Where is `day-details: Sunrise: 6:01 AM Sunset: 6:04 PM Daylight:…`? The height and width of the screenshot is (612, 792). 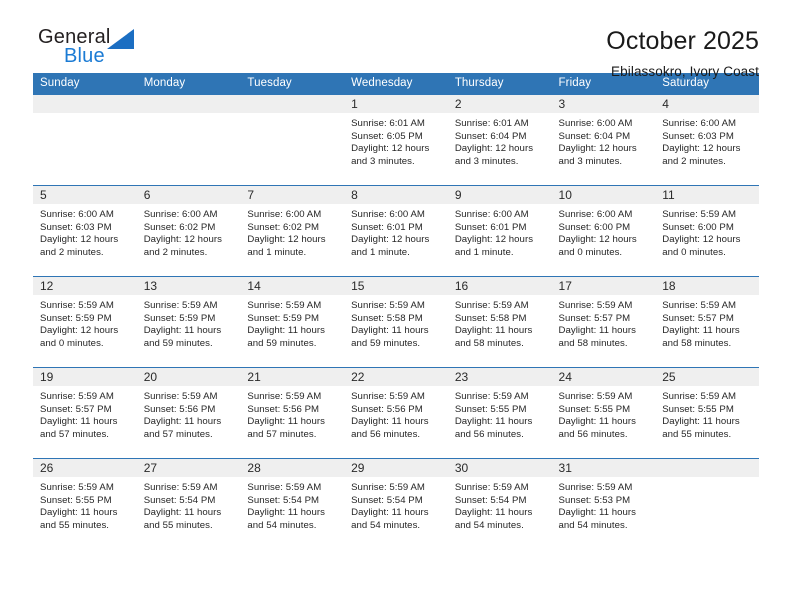
day-details: Sunrise: 6:01 AM Sunset: 6:04 PM Daylight:… is located at coordinates (500, 140).